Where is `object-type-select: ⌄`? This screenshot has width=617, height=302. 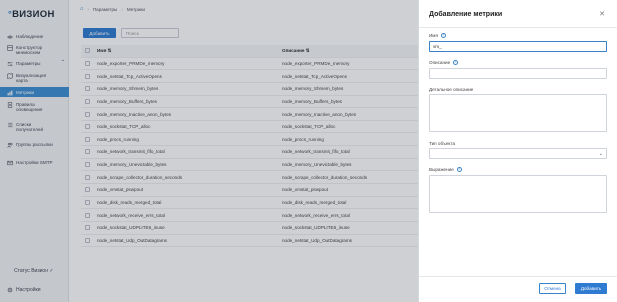 object-type-select: ⌄ is located at coordinates (518, 153).